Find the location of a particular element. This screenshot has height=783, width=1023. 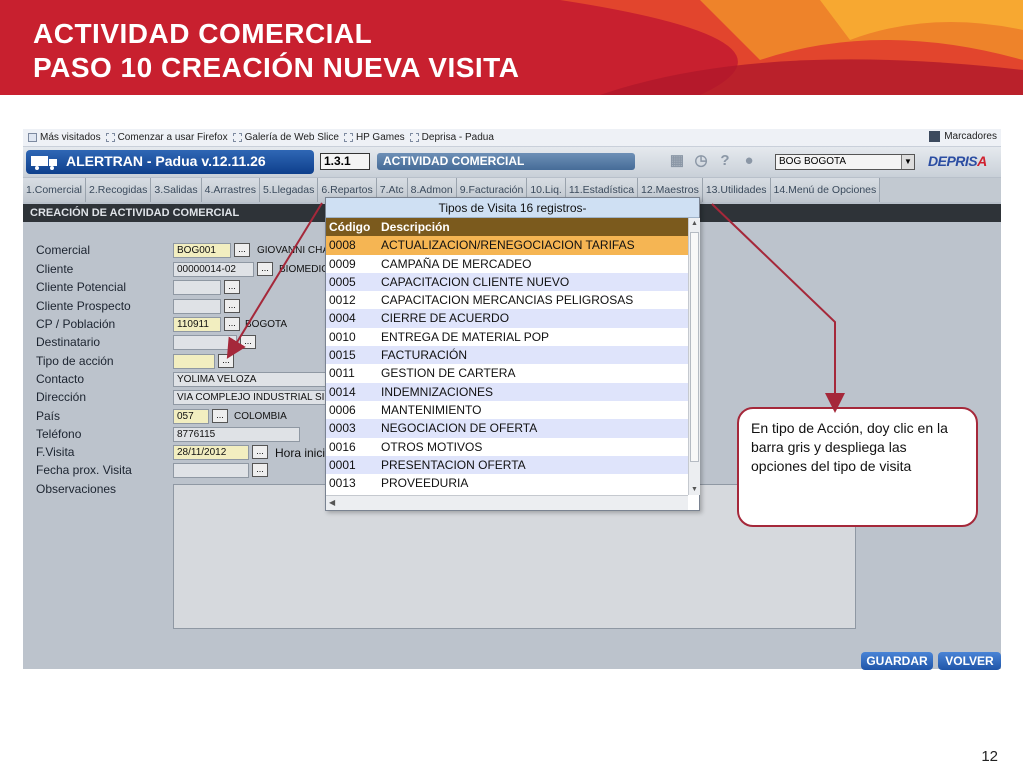

list-item: 0004 CIERRE DE ACUERDO is located at coordinates (507, 318).